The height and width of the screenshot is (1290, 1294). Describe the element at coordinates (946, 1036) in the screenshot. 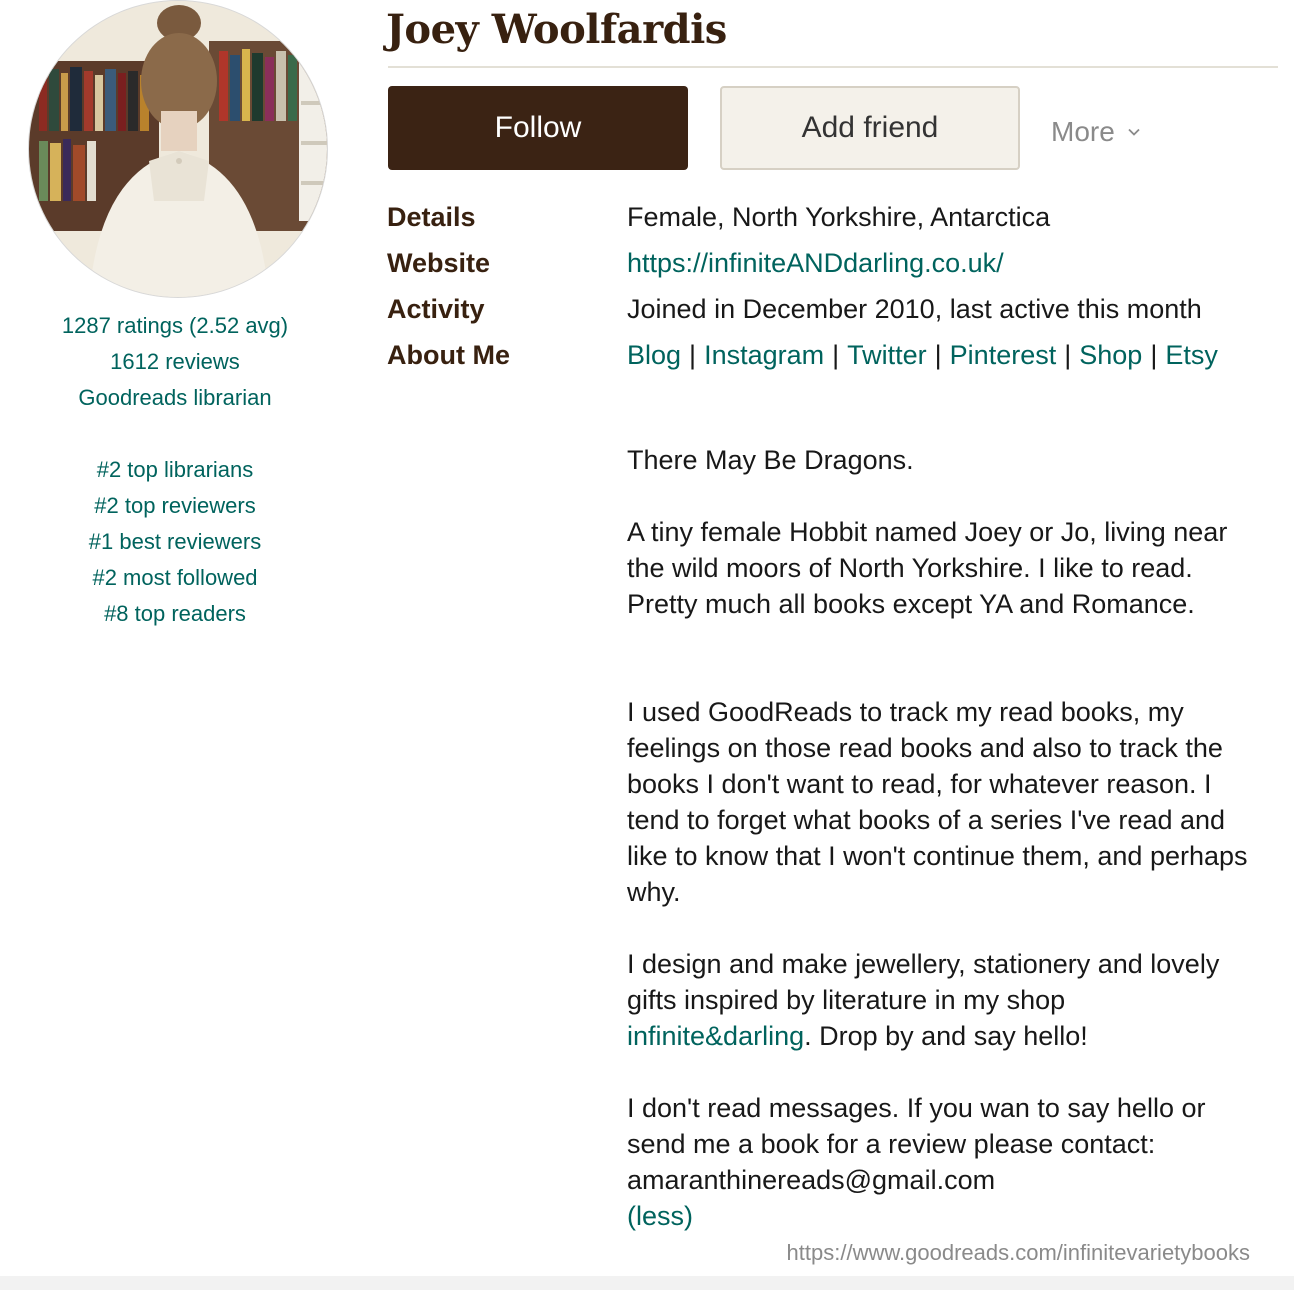

I see `about-paragraph-4-tail: . Drop by and say hello!` at that location.